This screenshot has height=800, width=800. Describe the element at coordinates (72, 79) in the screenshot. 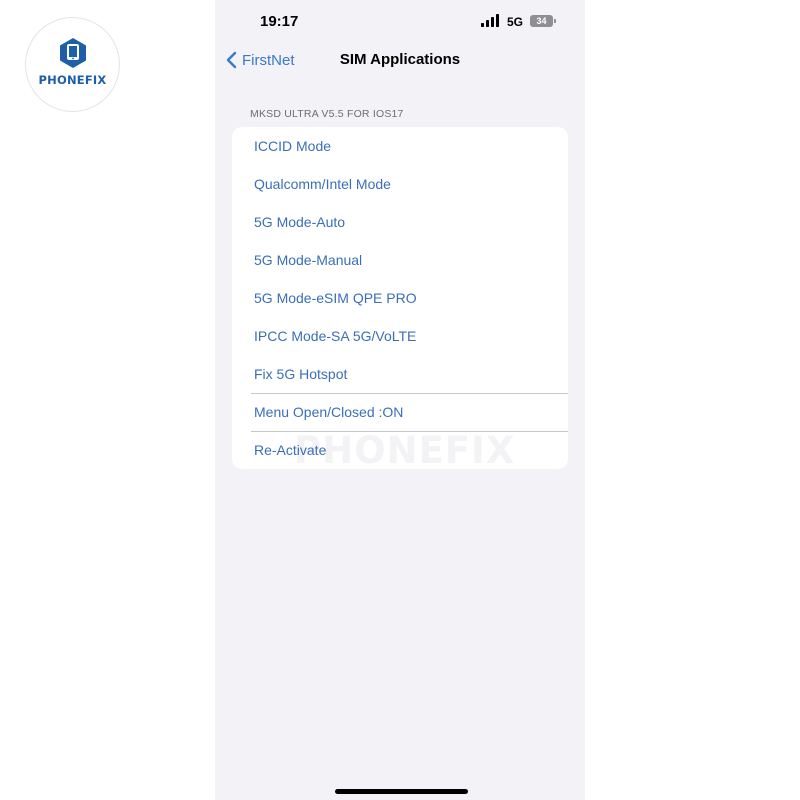

I see `phonefix-logo-text: PHONEFIX` at that location.